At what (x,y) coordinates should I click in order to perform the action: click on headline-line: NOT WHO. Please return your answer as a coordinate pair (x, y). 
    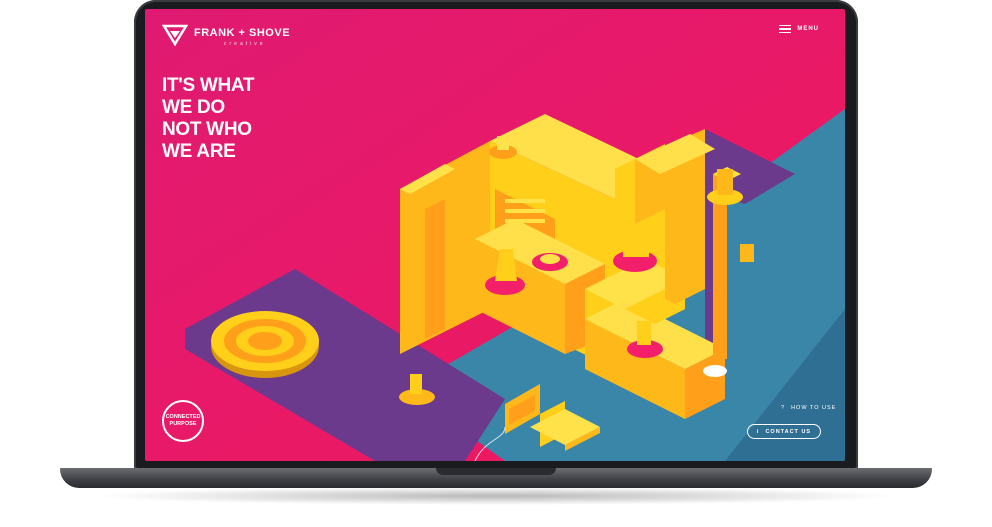
    Looking at the image, I should click on (207, 129).